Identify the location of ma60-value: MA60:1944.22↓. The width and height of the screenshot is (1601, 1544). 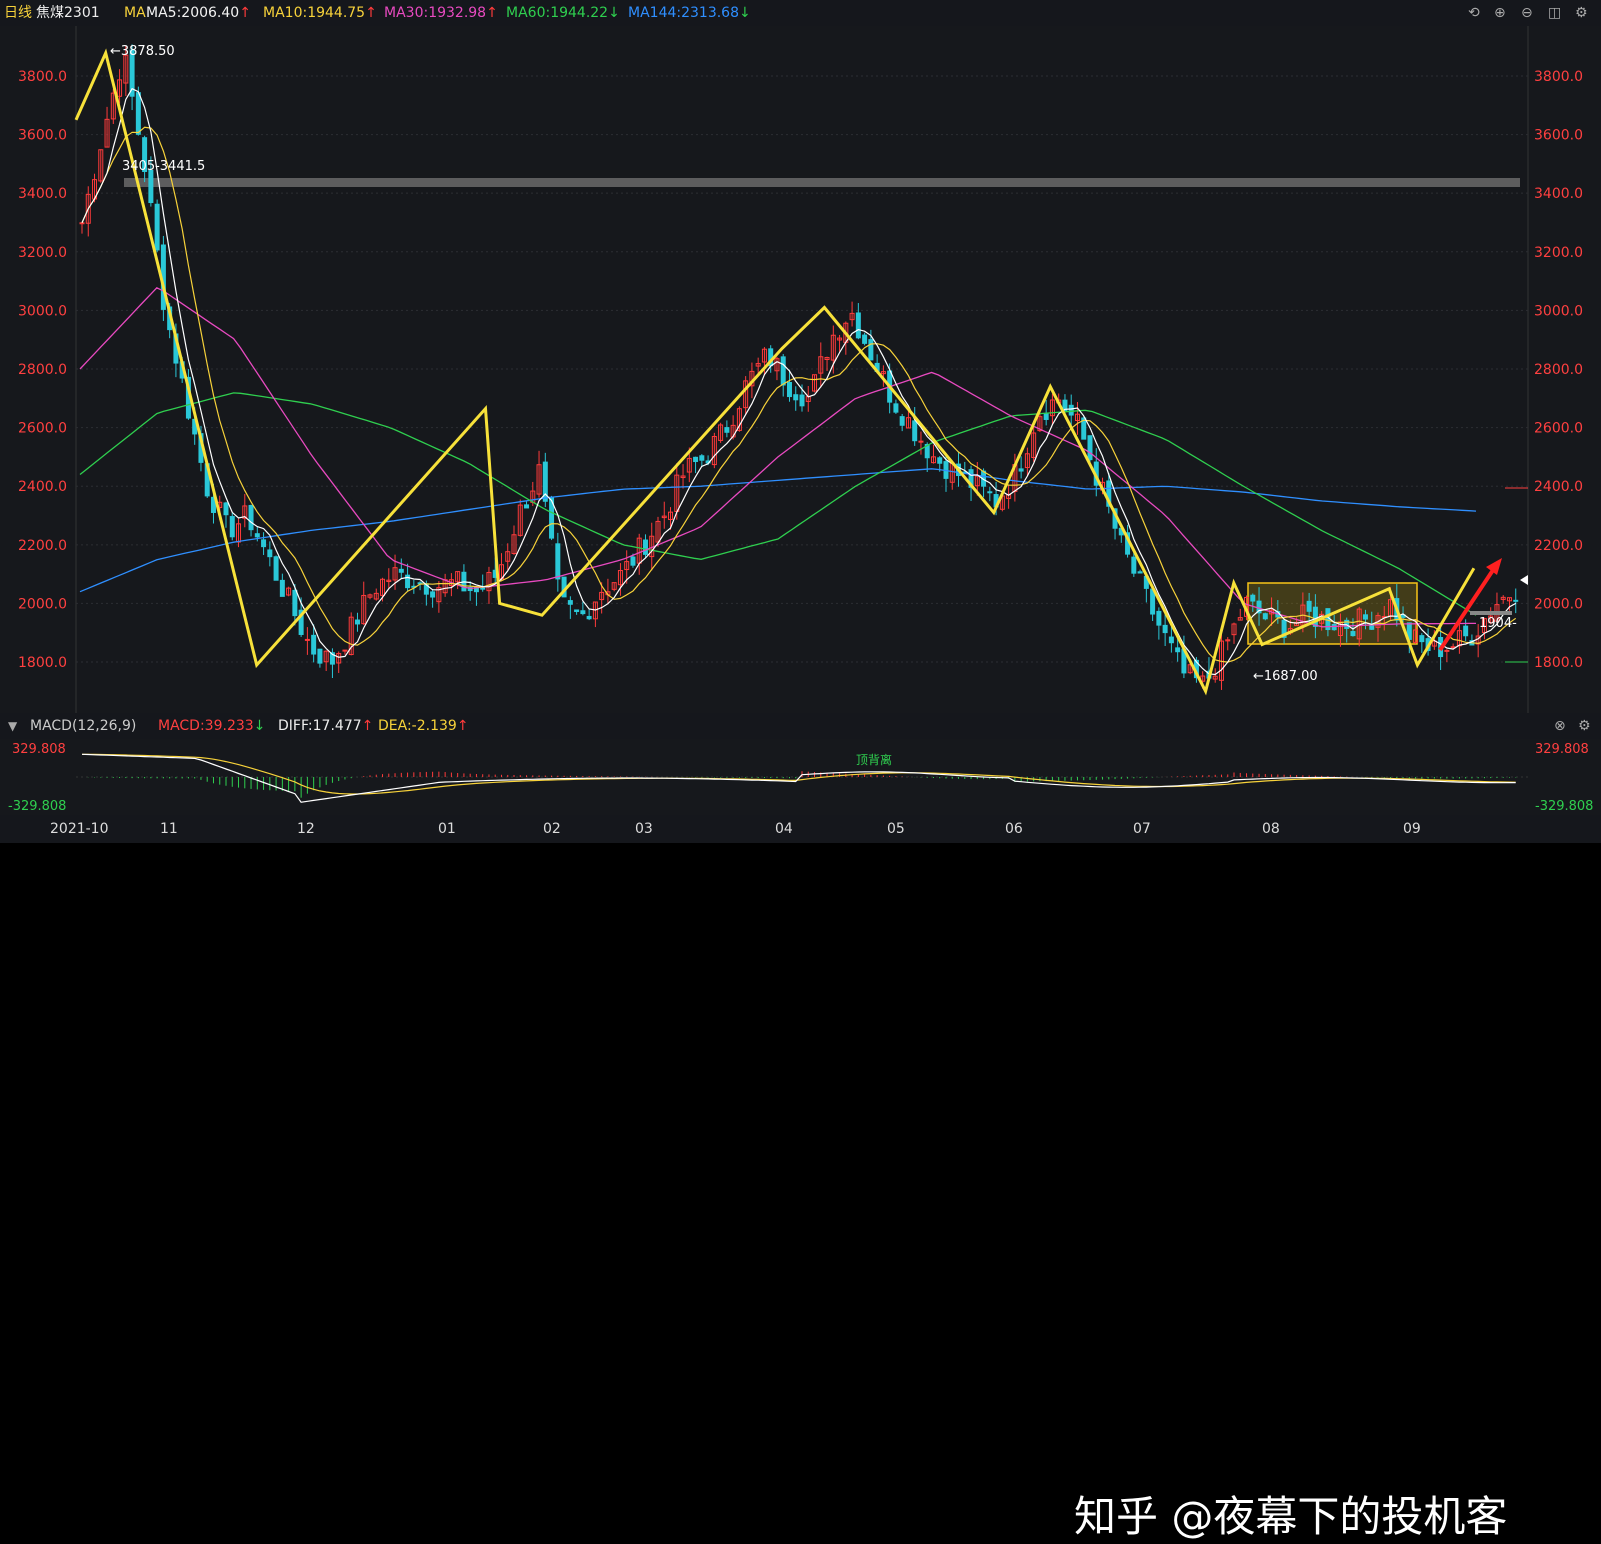
(563, 13).